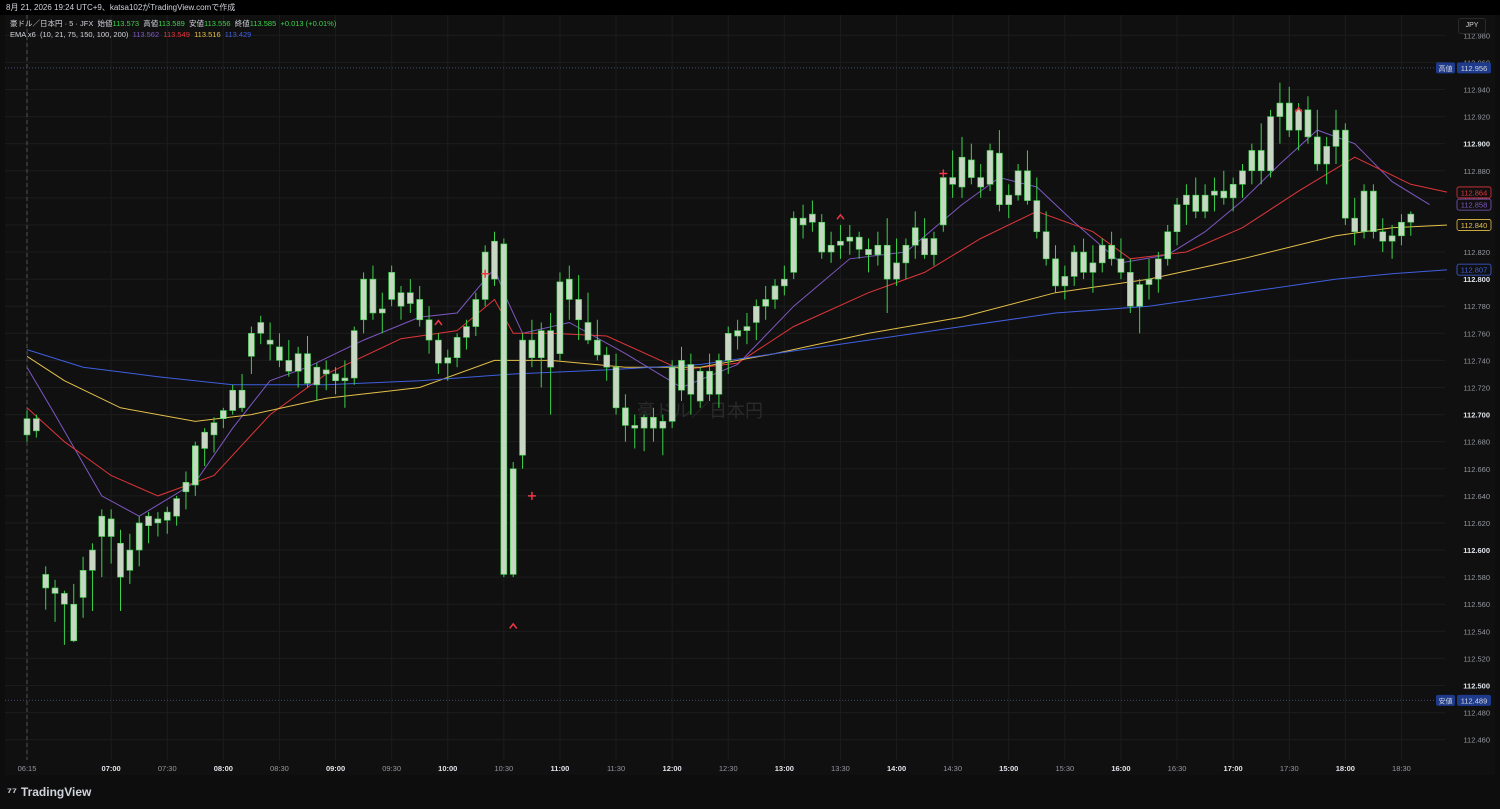 The height and width of the screenshot is (809, 1500). Describe the element at coordinates (1476, 577) in the screenshot. I see `price-tick-label: 112.580` at that location.